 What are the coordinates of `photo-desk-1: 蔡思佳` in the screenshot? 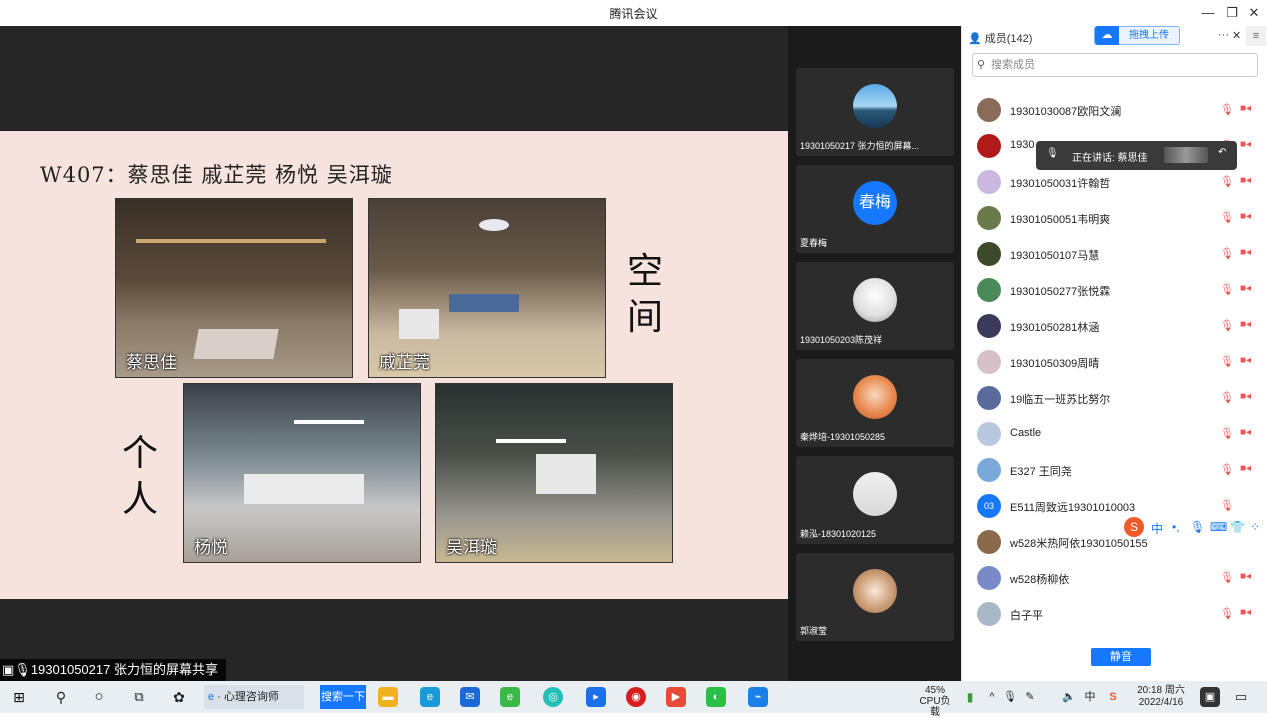 It's located at (234, 288).